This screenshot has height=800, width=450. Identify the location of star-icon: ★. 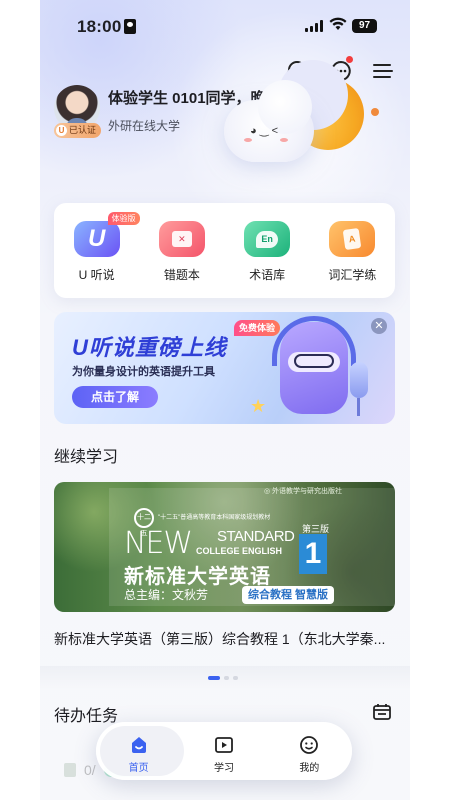
(258, 406).